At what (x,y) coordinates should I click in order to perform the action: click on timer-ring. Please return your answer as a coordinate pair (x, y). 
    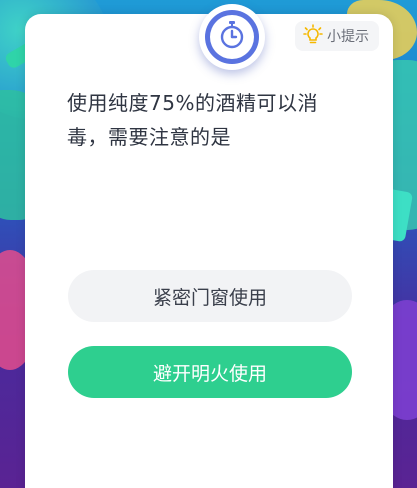
    Looking at the image, I should click on (232, 37).